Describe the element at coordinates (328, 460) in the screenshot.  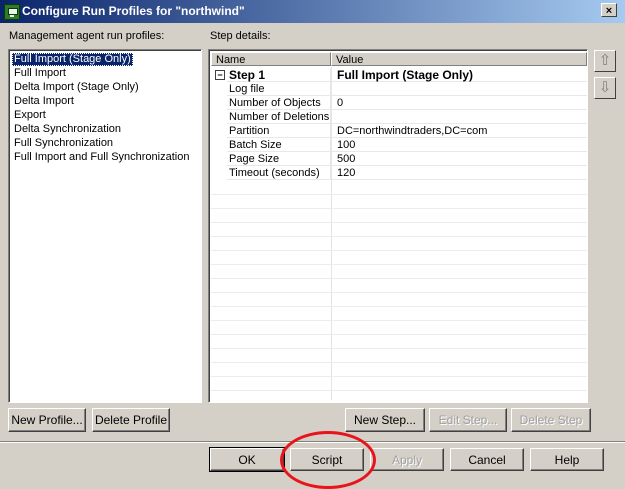
I see `annotation-circle` at that location.